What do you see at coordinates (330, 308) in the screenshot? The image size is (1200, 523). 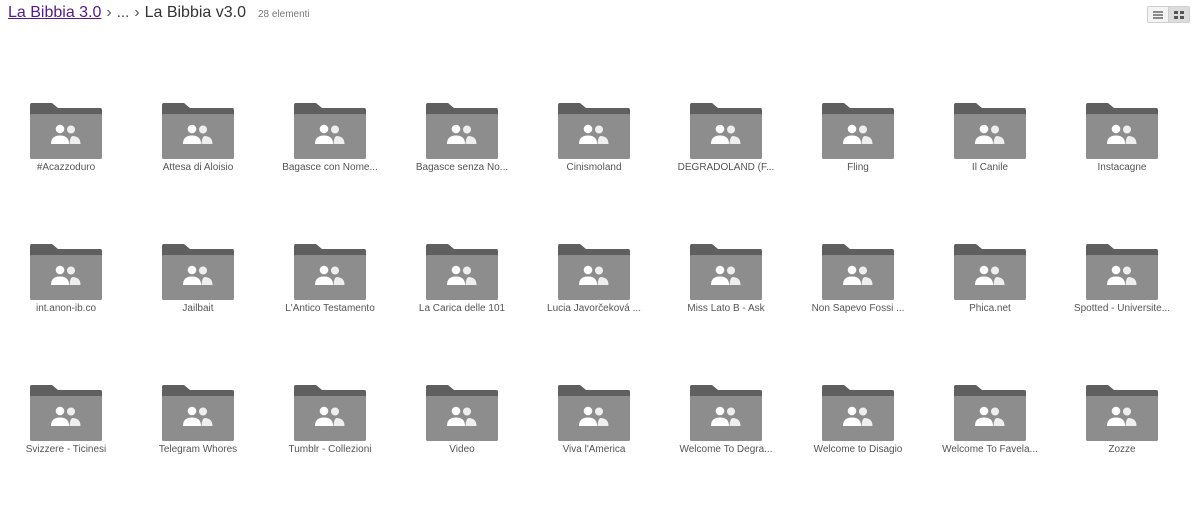 I see `folder-name: L'Antico Testamento` at bounding box center [330, 308].